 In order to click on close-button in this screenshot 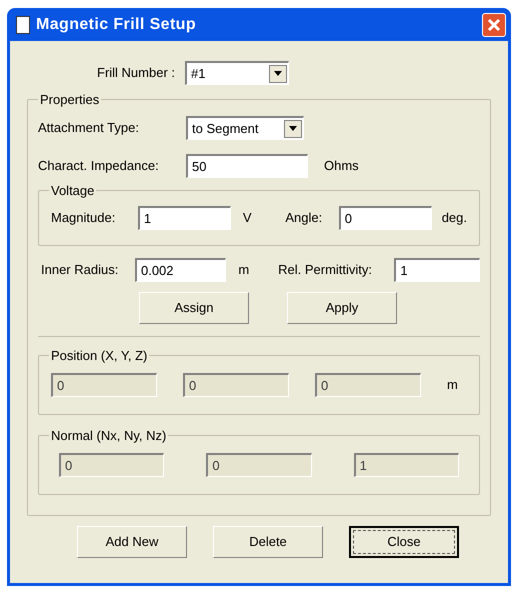, I will do `click(494, 24)`.